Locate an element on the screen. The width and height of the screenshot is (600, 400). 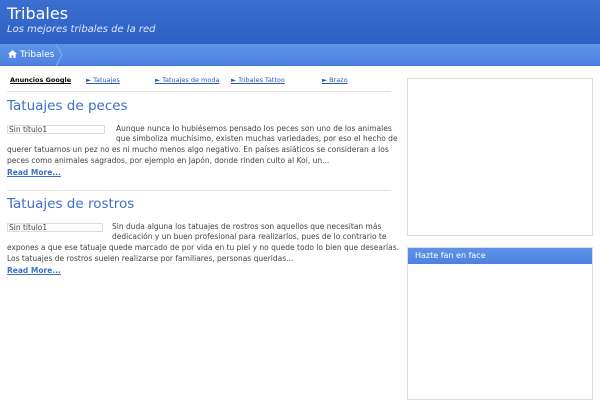
ad-link-tatuajes: ► Tatuajes is located at coordinates (103, 80).